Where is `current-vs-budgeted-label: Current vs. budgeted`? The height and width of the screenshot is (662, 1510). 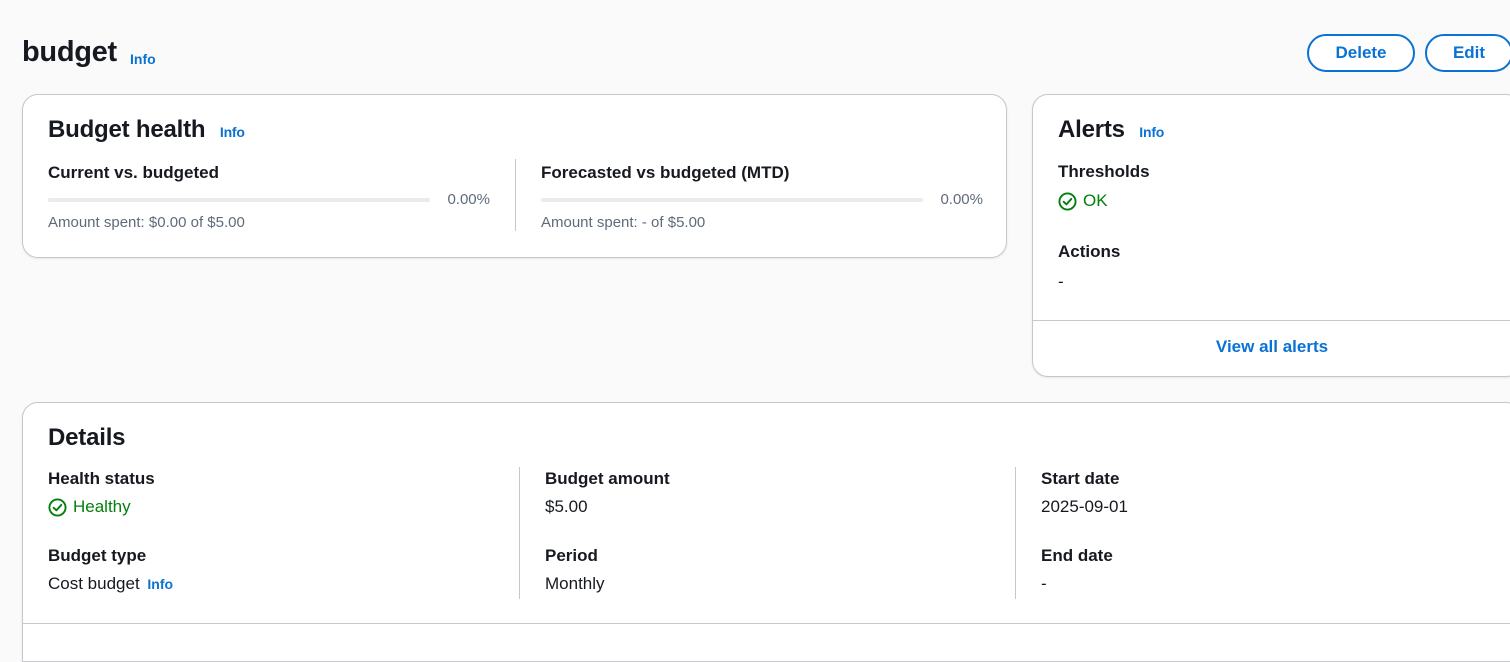 current-vs-budgeted-label: Current vs. budgeted is located at coordinates (133, 172).